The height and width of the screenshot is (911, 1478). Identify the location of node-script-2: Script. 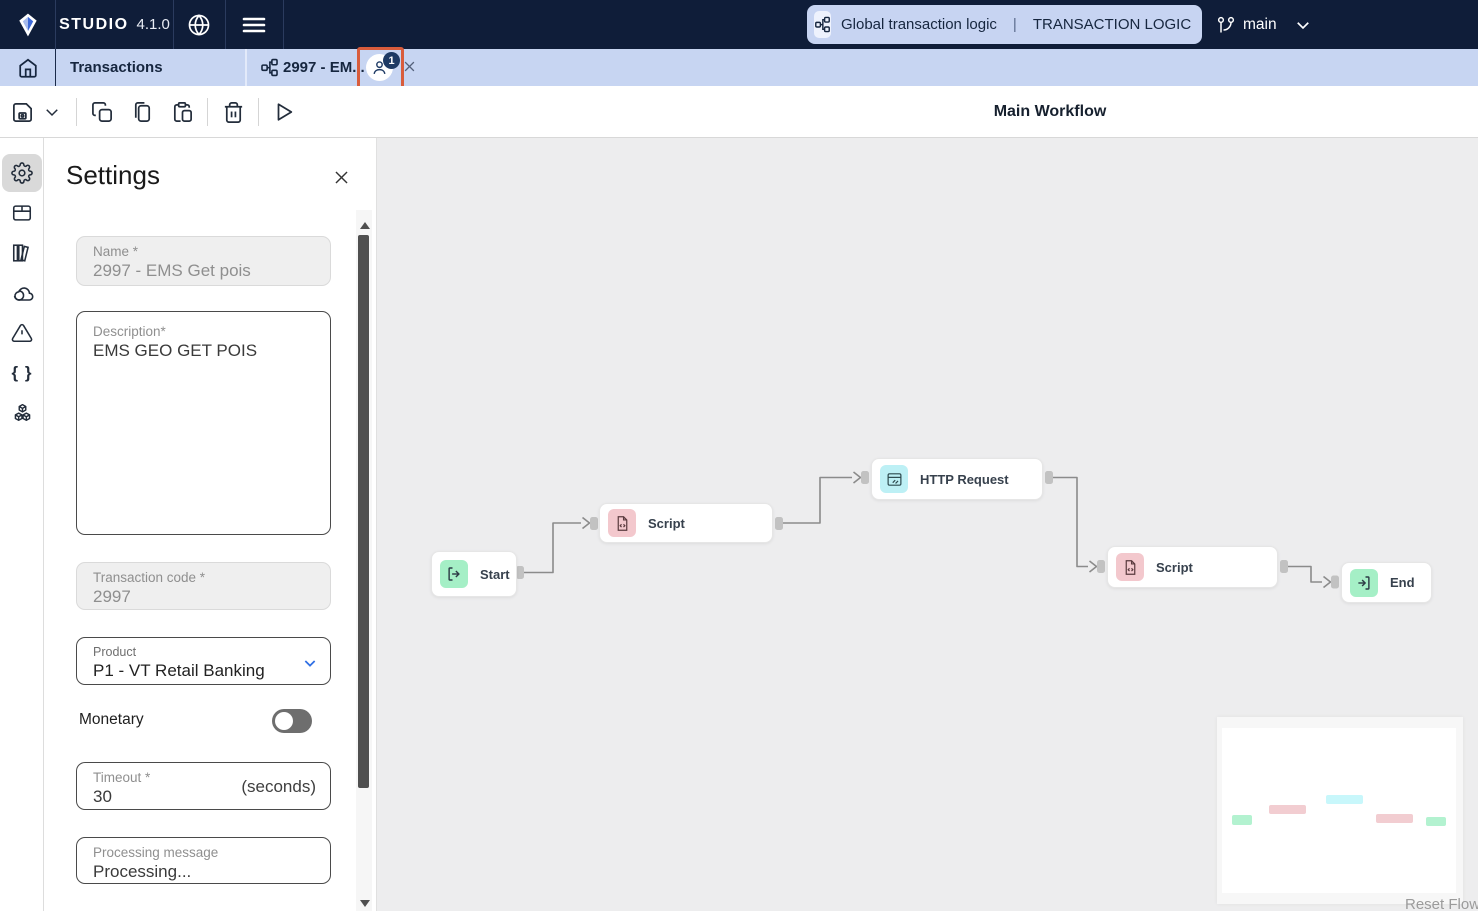
(1192, 567).